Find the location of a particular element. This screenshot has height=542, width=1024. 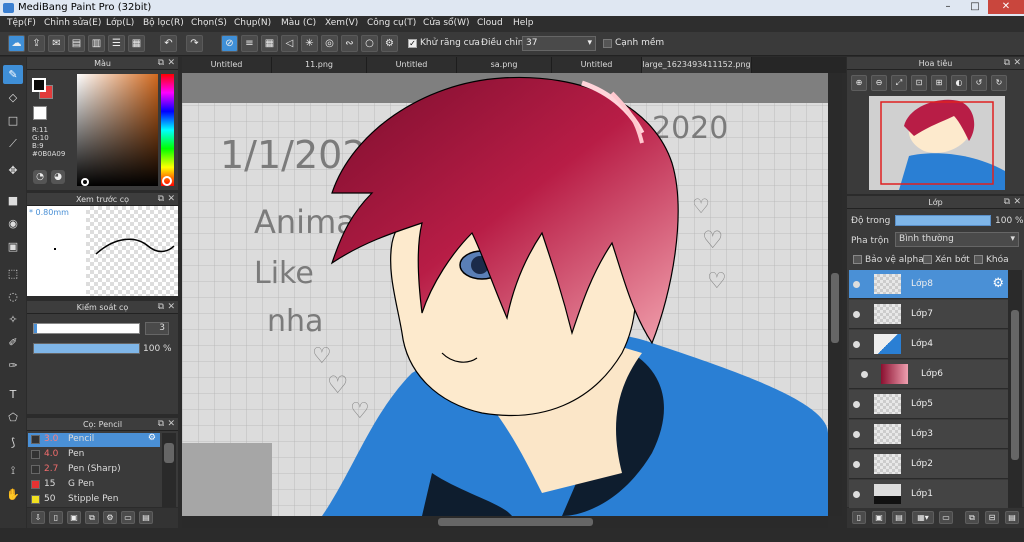

comment-icon: ✉ is located at coordinates (56, 43).